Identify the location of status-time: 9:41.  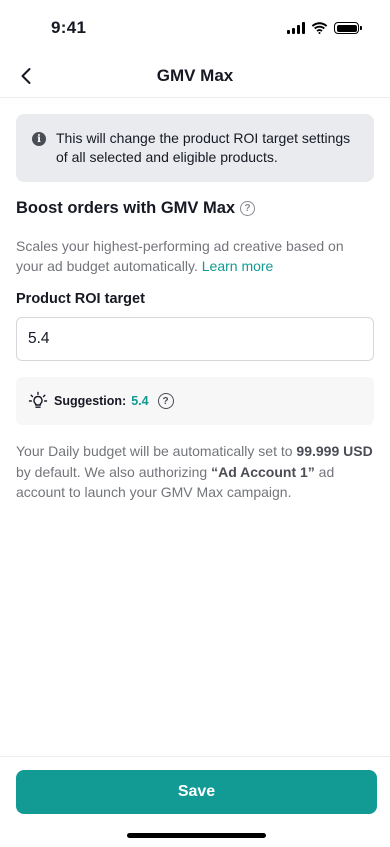
(69, 27).